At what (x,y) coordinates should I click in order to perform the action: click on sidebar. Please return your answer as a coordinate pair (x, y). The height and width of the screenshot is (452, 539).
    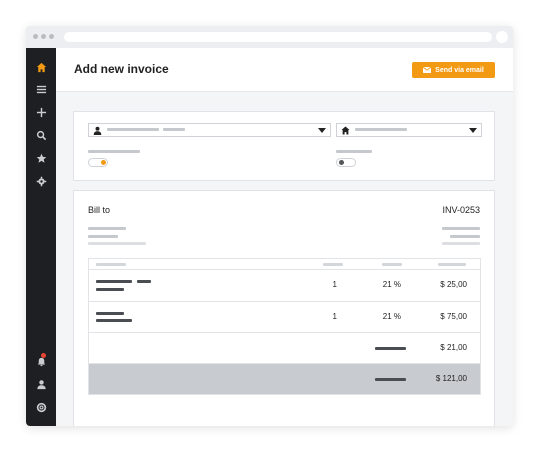
    Looking at the image, I should click on (41, 237).